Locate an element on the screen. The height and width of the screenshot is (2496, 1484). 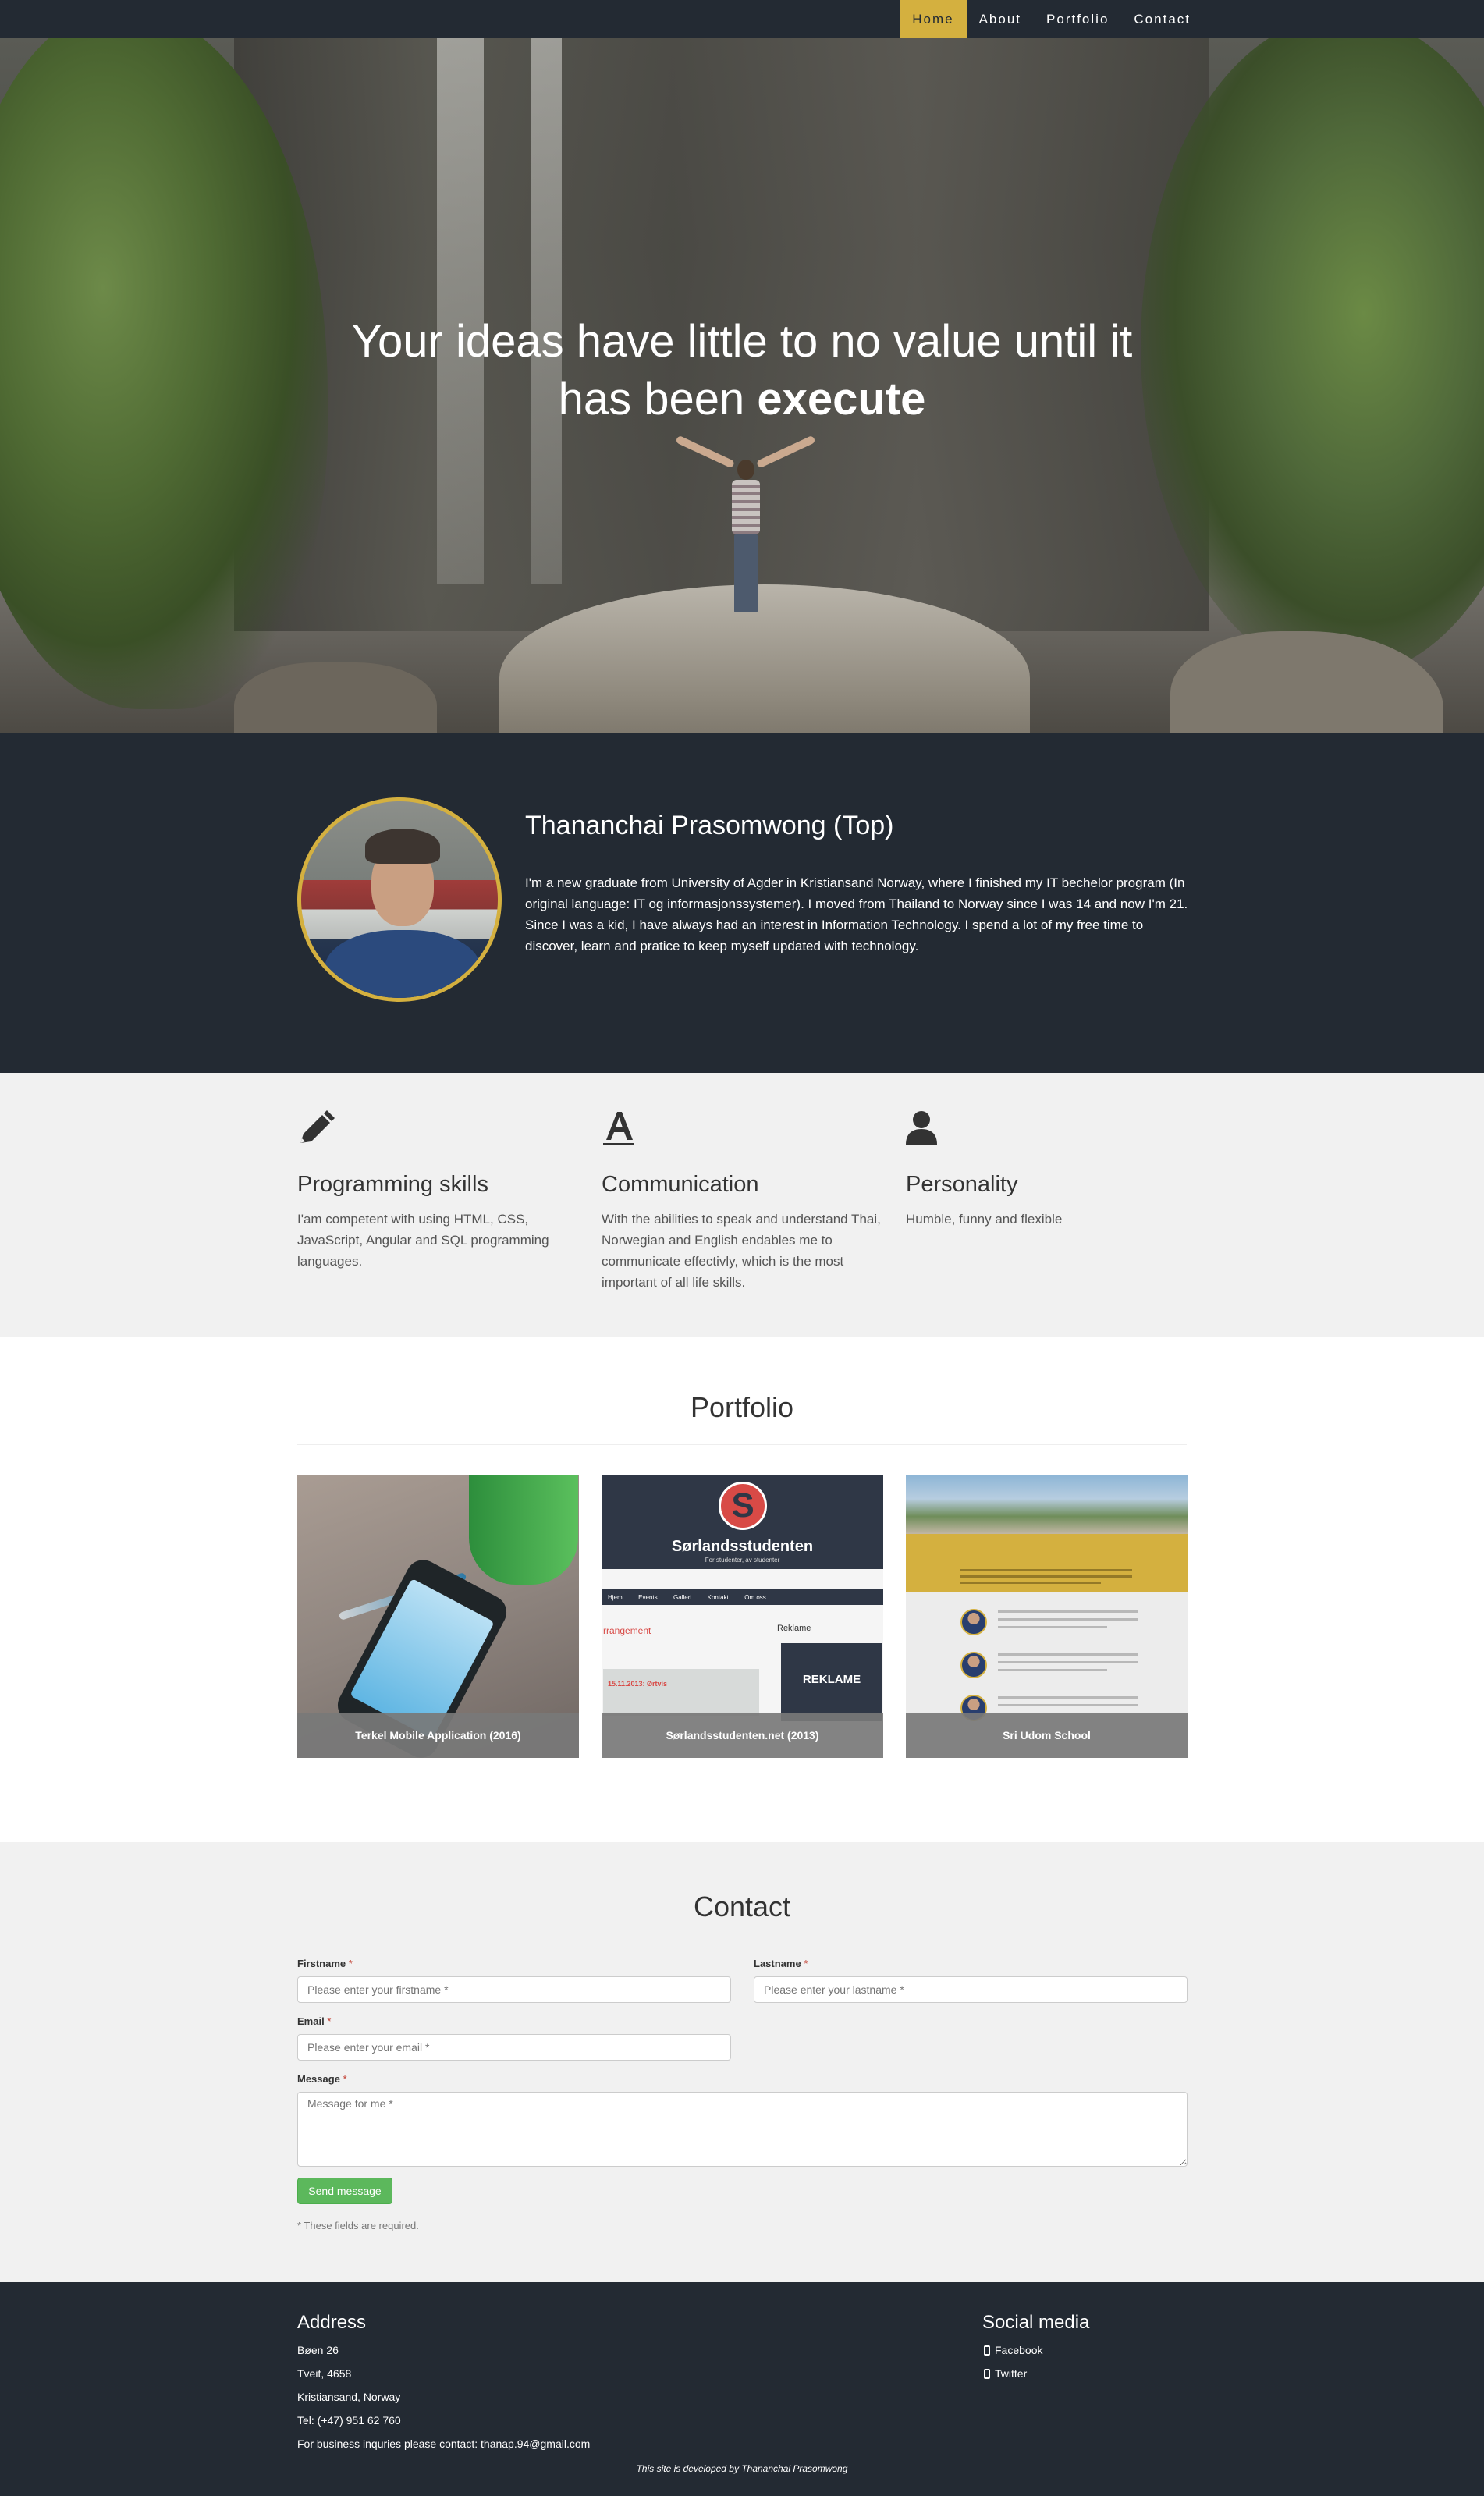
hero-title-line2: has been is located at coordinates (658, 399).